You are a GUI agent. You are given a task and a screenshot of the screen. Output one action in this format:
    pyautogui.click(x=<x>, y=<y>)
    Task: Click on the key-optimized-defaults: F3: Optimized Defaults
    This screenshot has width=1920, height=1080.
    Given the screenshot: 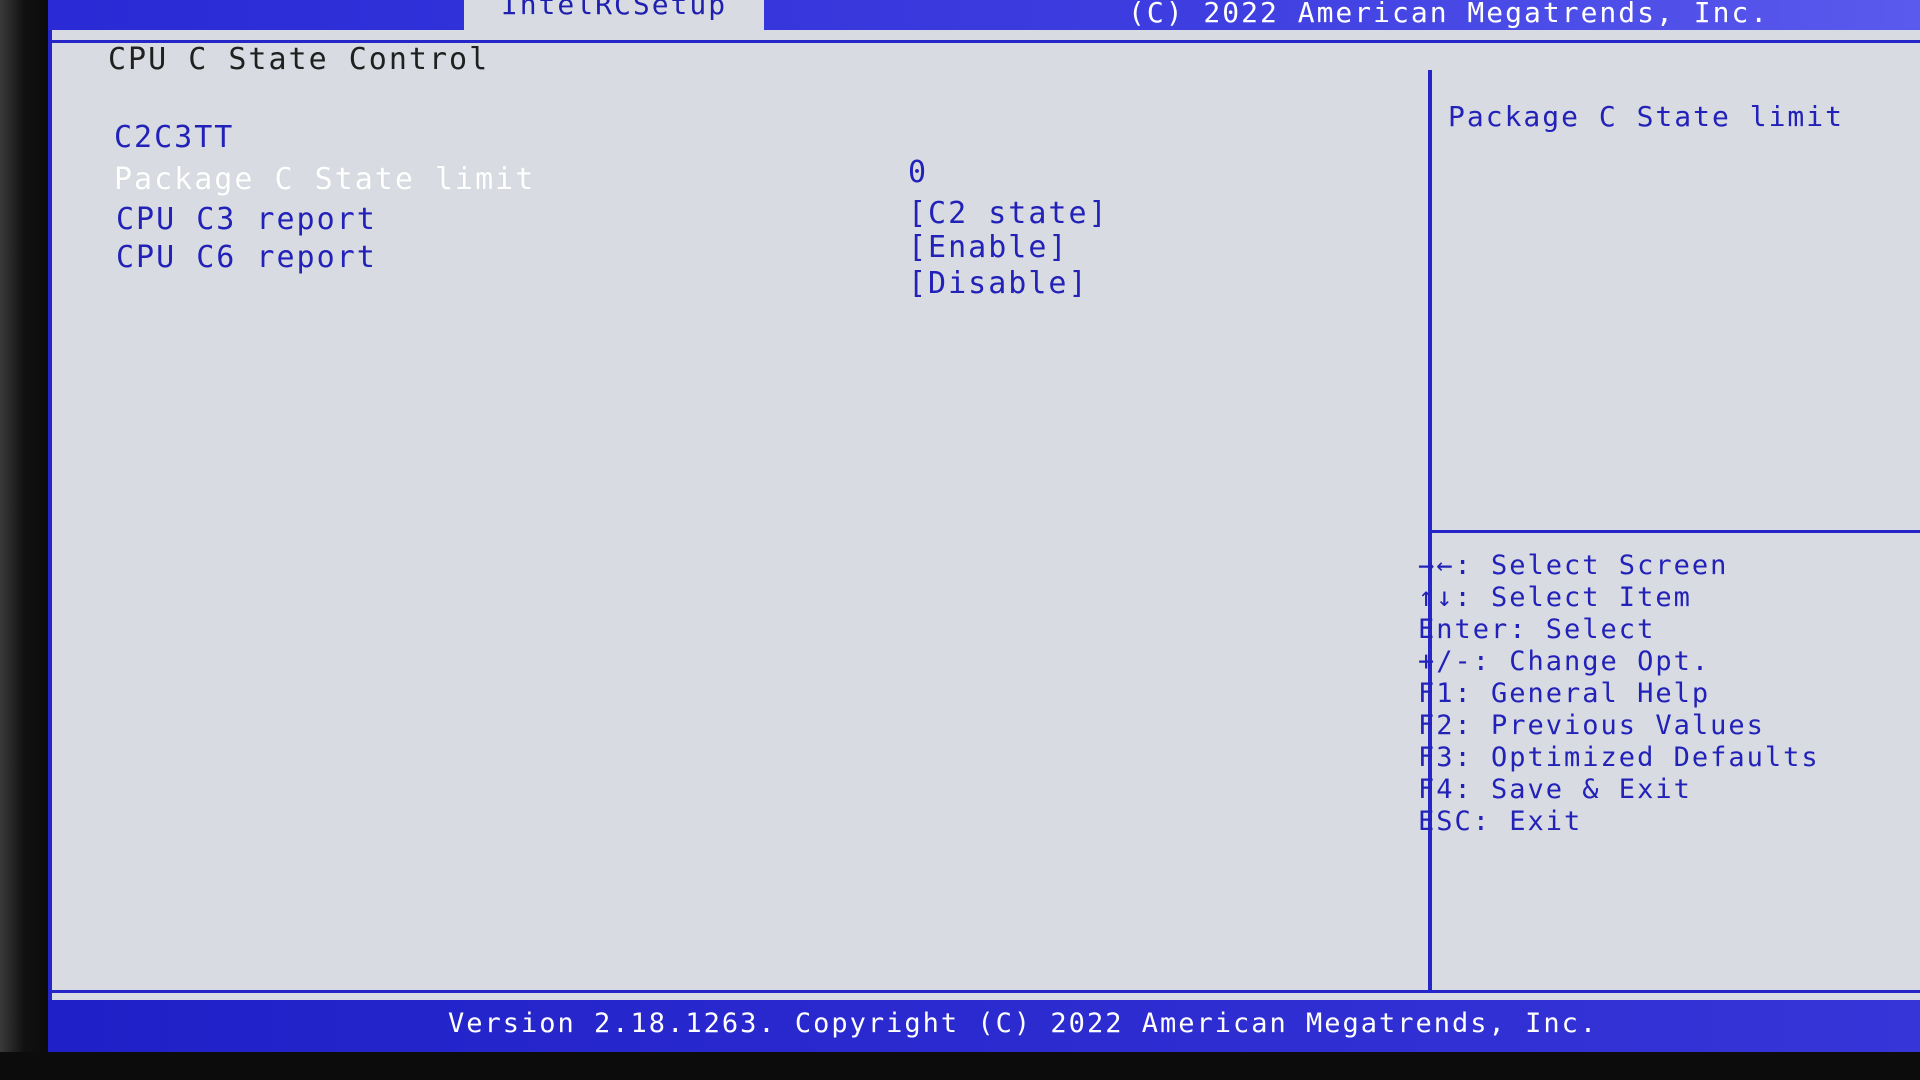 What is the action you would take?
    pyautogui.click(x=1619, y=757)
    